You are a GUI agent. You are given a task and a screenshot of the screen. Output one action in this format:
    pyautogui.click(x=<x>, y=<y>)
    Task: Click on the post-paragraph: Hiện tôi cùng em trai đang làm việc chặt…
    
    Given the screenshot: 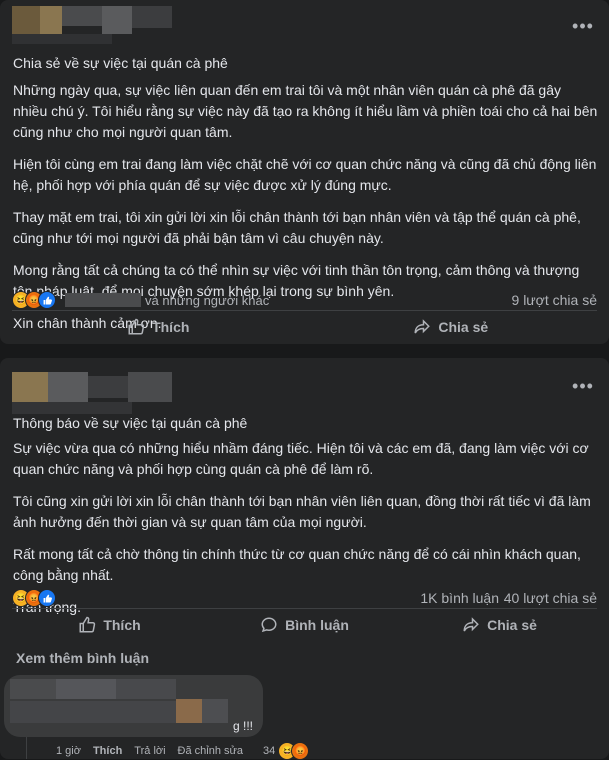 What is the action you would take?
    pyautogui.click(x=305, y=174)
    